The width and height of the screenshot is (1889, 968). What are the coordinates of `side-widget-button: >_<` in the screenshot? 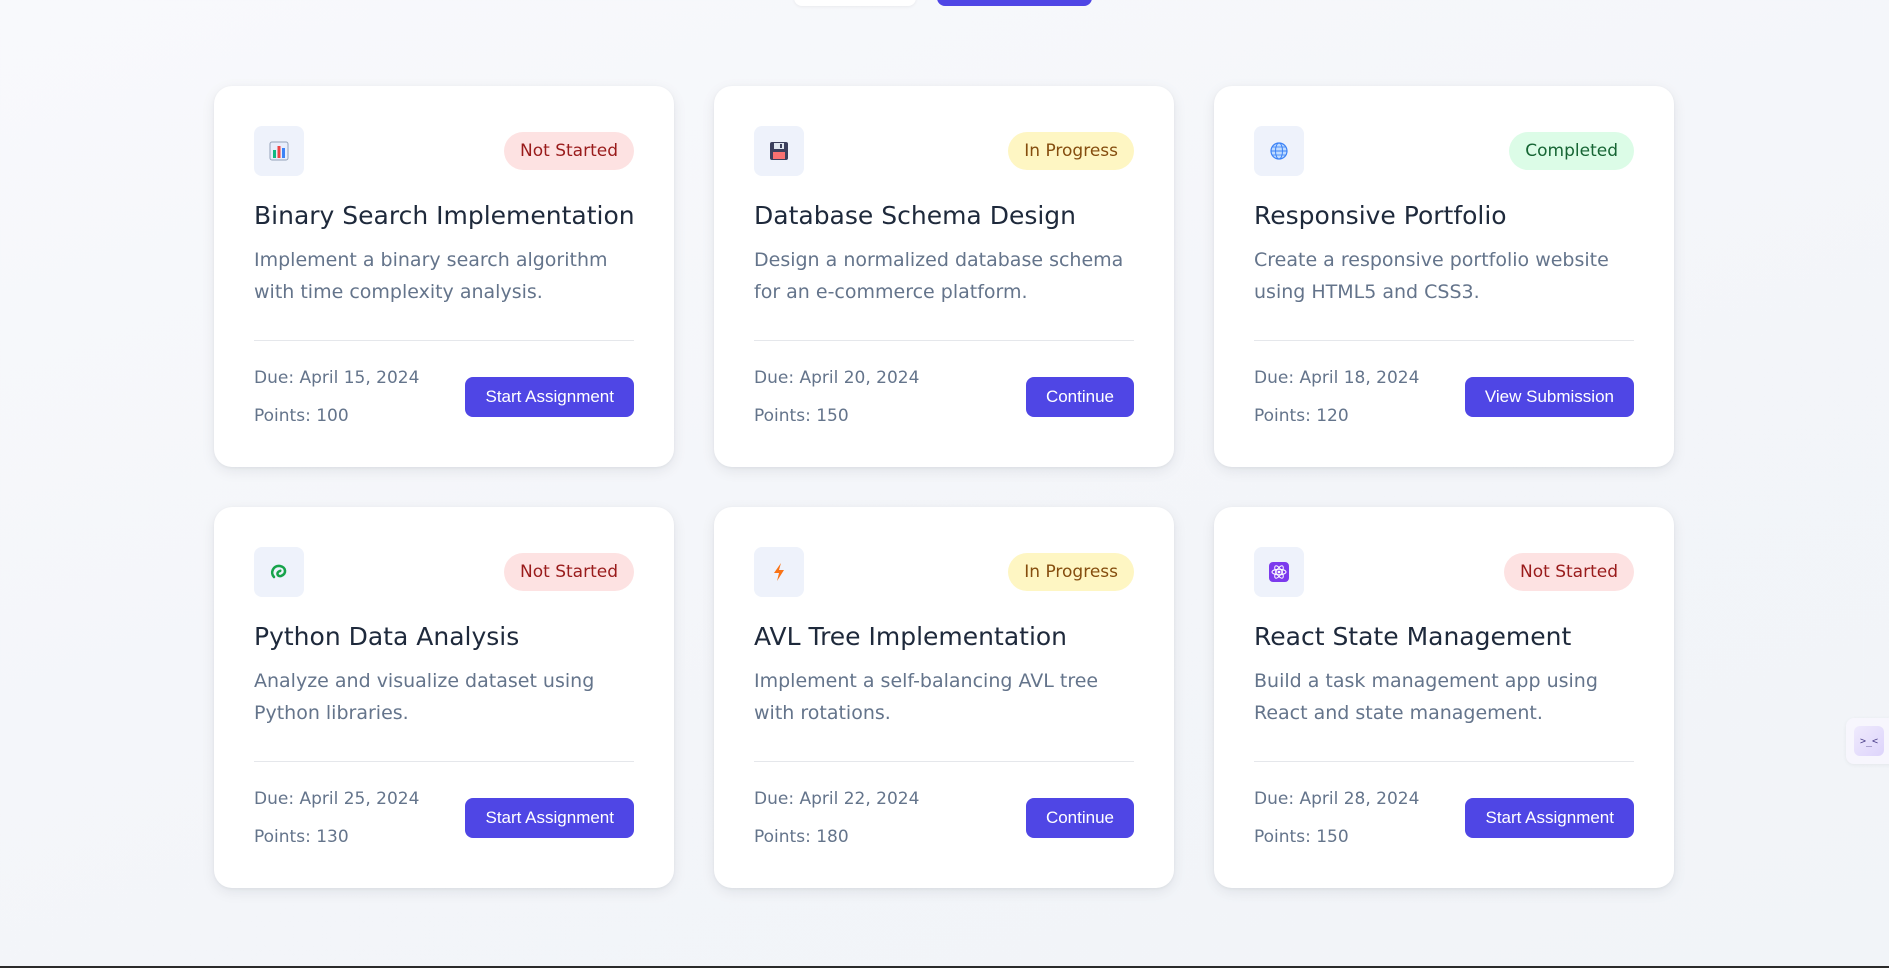 It's located at (1867, 741).